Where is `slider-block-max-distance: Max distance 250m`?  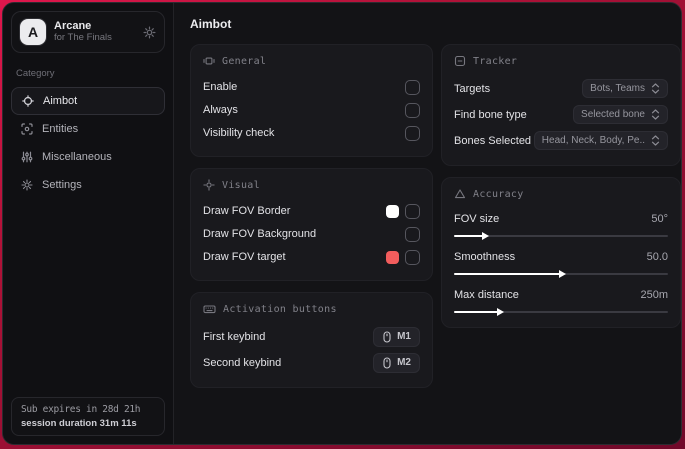
slider-block-max-distance: Max distance 250m is located at coordinates (561, 300).